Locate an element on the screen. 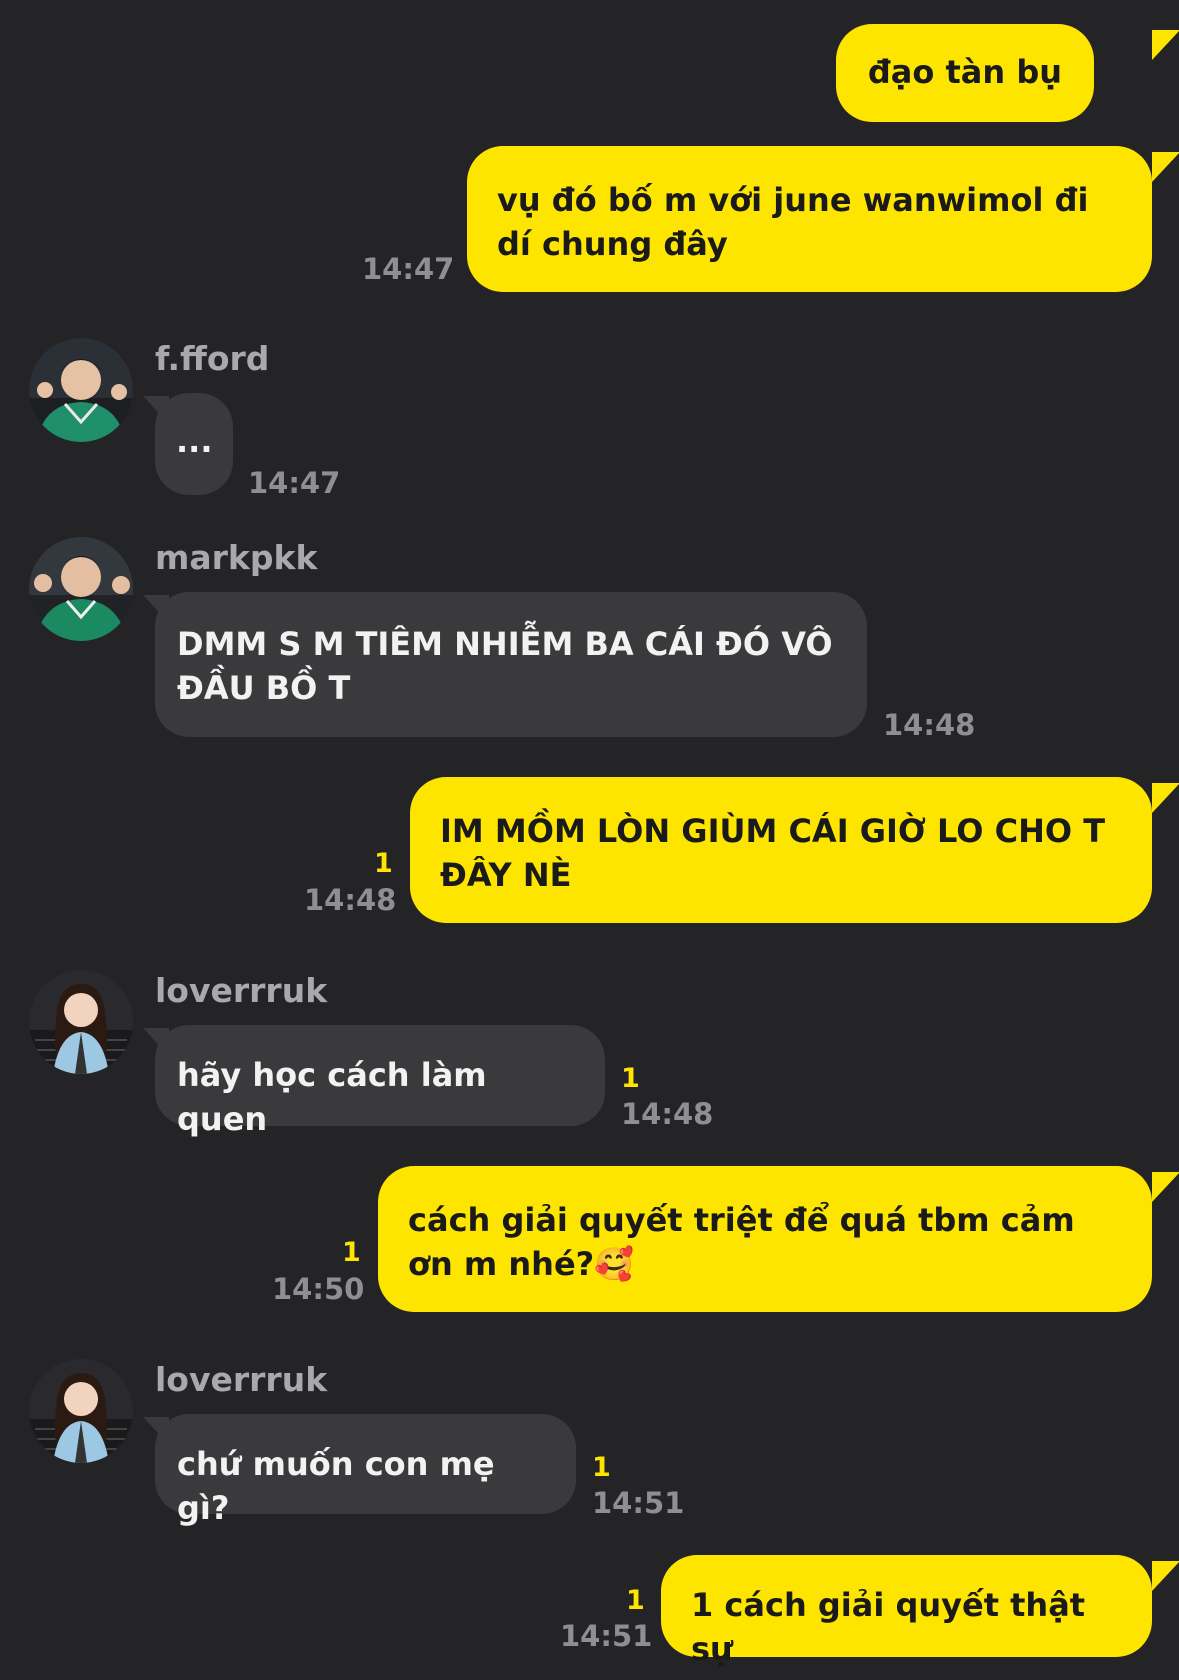 This screenshot has height=1680, width=1179. message-text: đạo tàn bụ is located at coordinates (964, 72).